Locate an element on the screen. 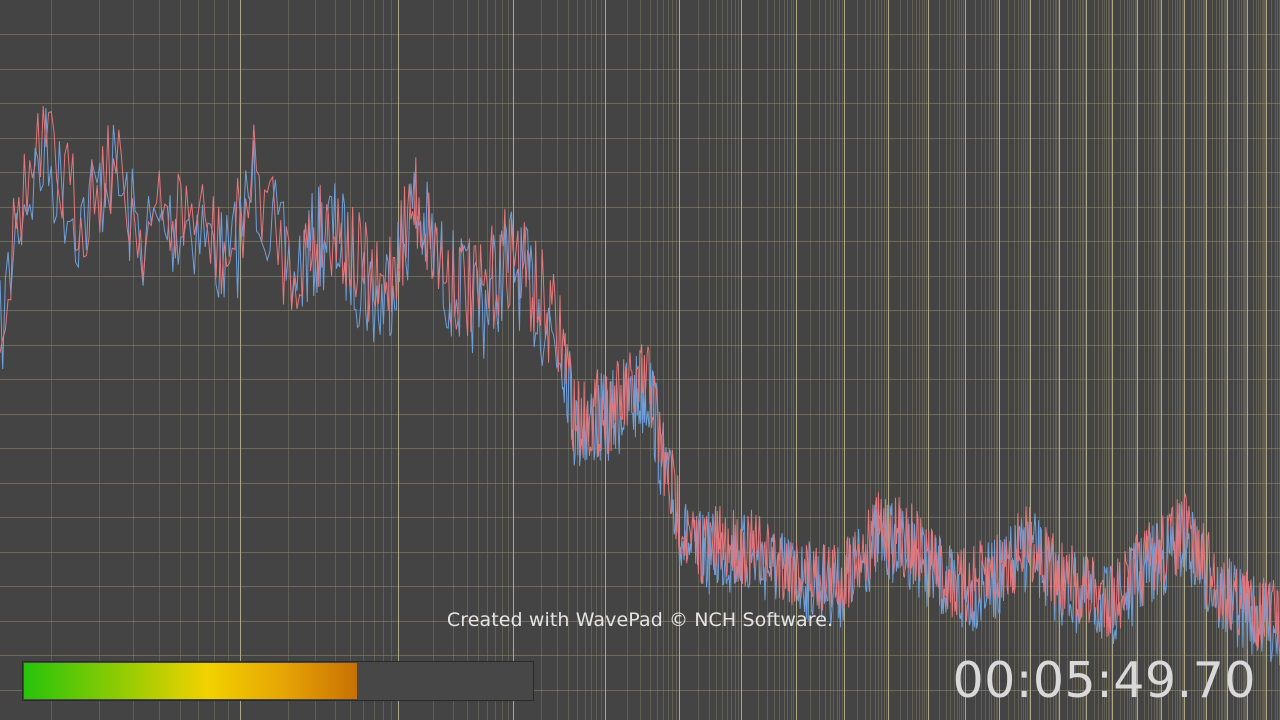 The image size is (1280, 720). watermark-text: Created with WavePad © NCH Software. is located at coordinates (640, 620).